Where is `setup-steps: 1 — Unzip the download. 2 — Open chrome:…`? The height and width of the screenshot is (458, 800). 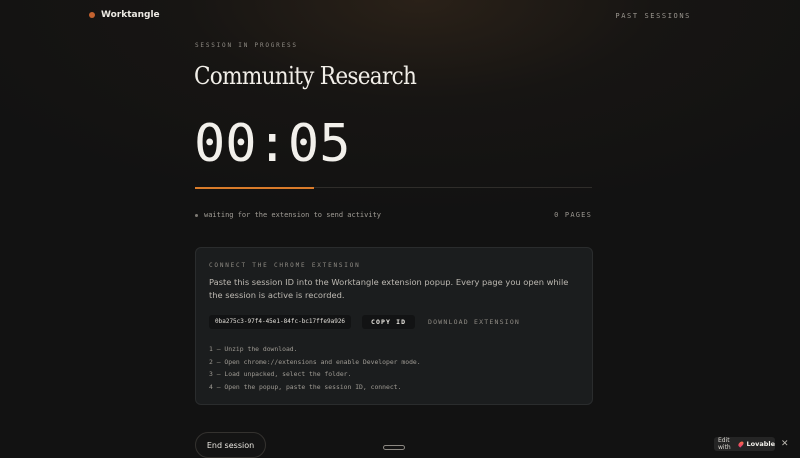
setup-steps: 1 — Unzip the download. 2 — Open chrome:… is located at coordinates (315, 368).